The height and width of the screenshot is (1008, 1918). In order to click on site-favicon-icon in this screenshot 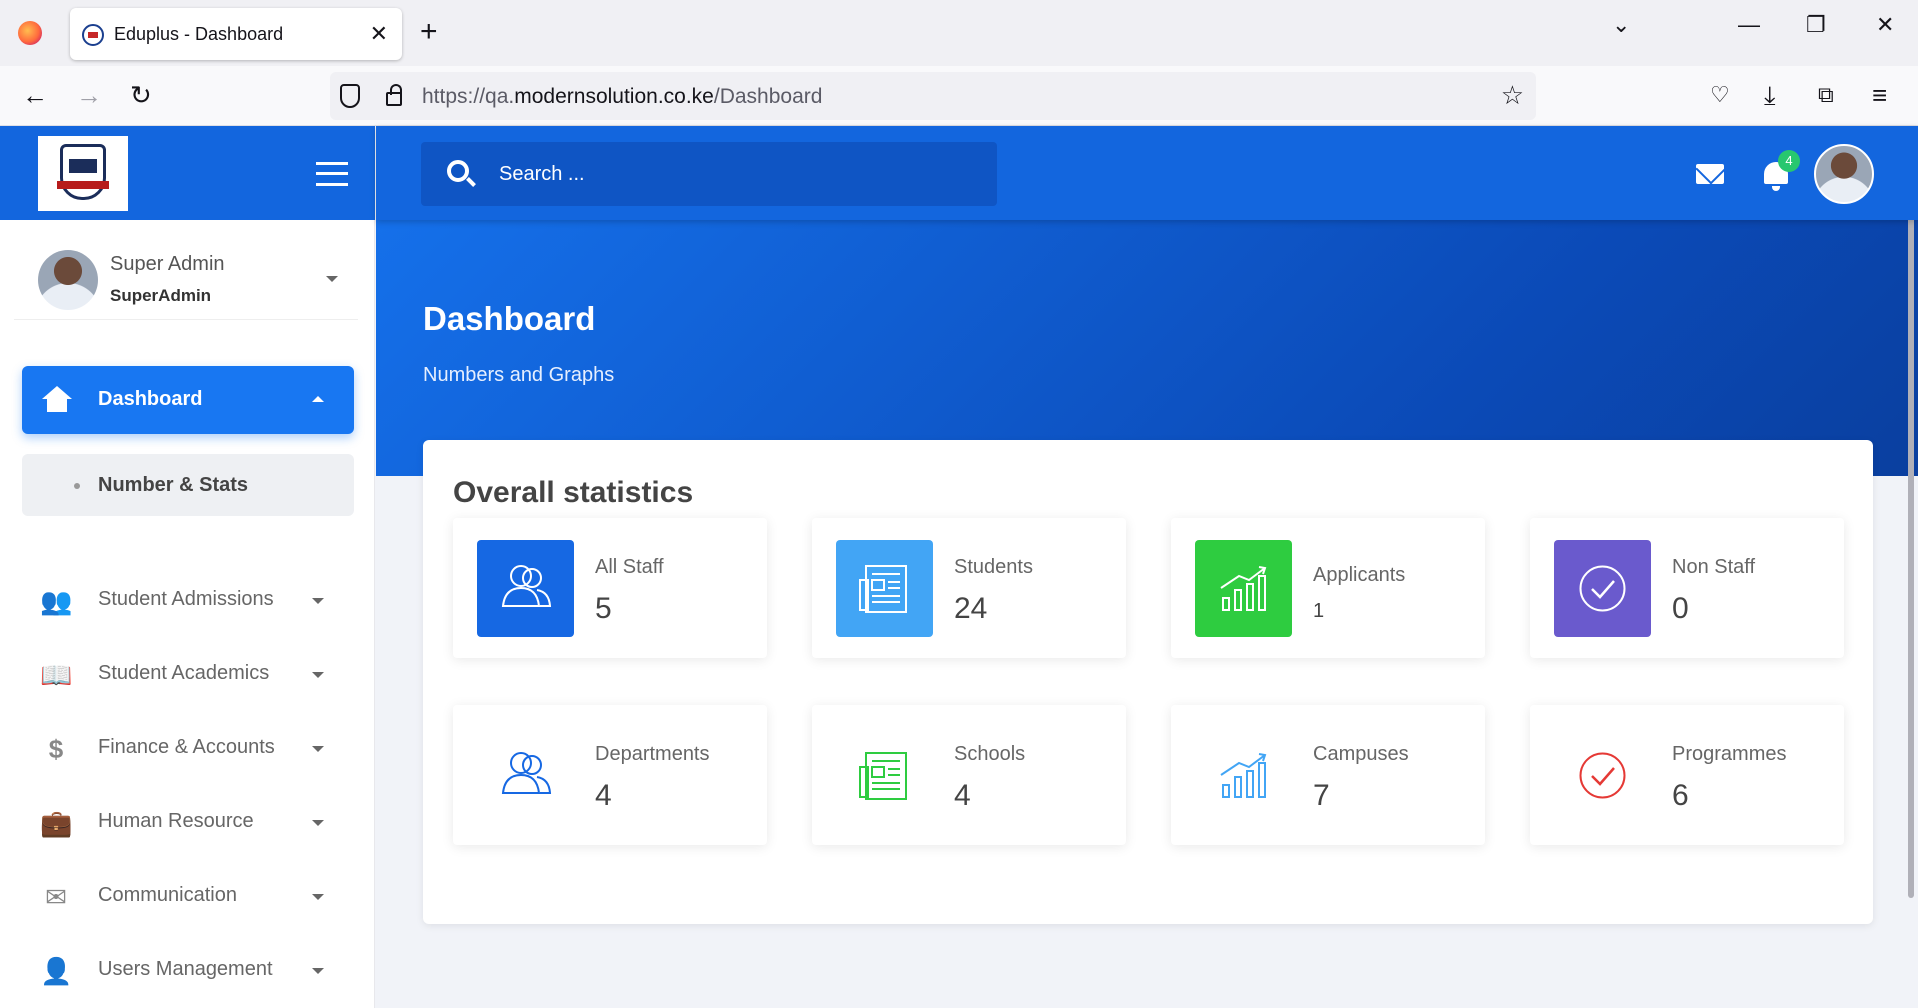, I will do `click(93, 35)`.